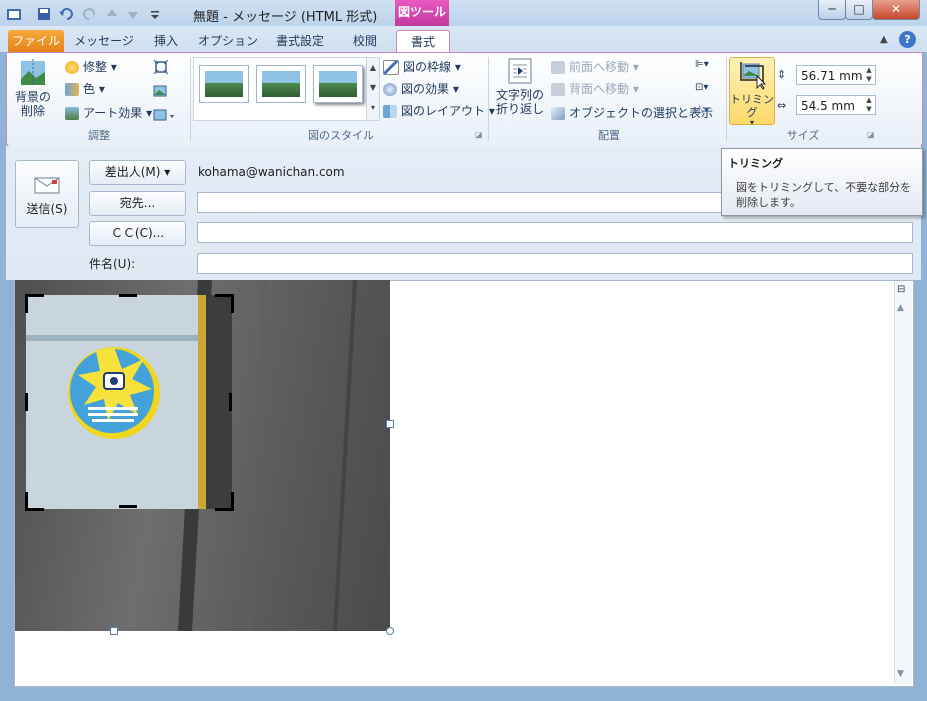 The image size is (927, 701). Describe the element at coordinates (751, 122) in the screenshot. I see `crop-dropdown-arrow: ▾` at that location.